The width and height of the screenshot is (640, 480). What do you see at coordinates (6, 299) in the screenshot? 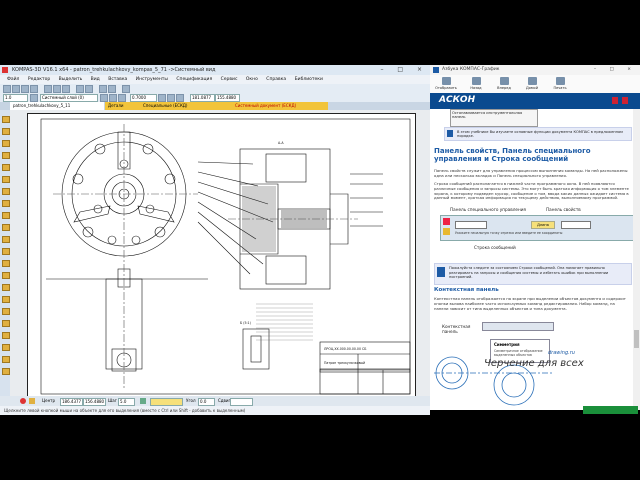
I see `arc-icon` at bounding box center [6, 299].